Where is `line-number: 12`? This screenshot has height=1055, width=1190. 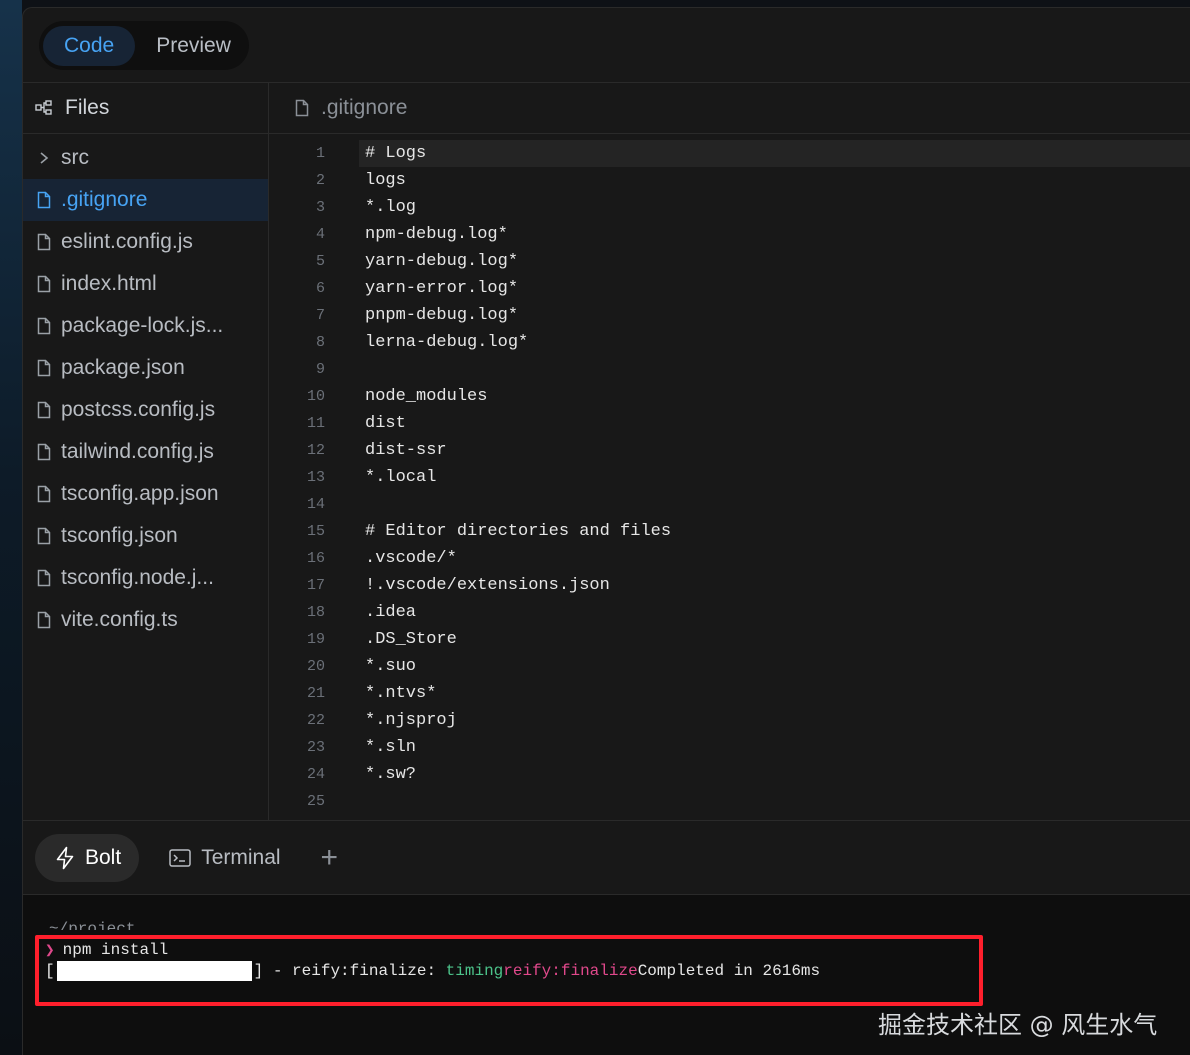 line-number: 12 is located at coordinates (315, 450).